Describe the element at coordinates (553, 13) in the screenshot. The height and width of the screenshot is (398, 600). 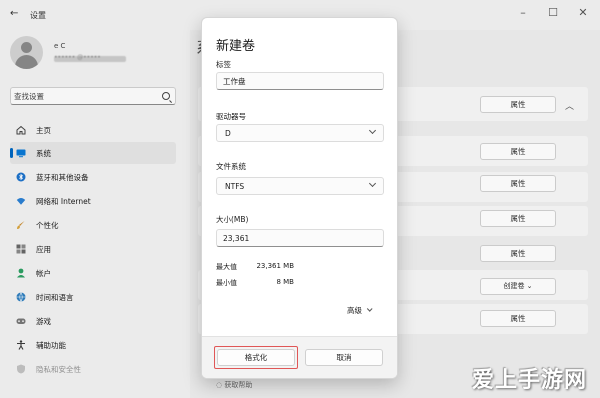
I see `maximize-icon: ☐` at that location.